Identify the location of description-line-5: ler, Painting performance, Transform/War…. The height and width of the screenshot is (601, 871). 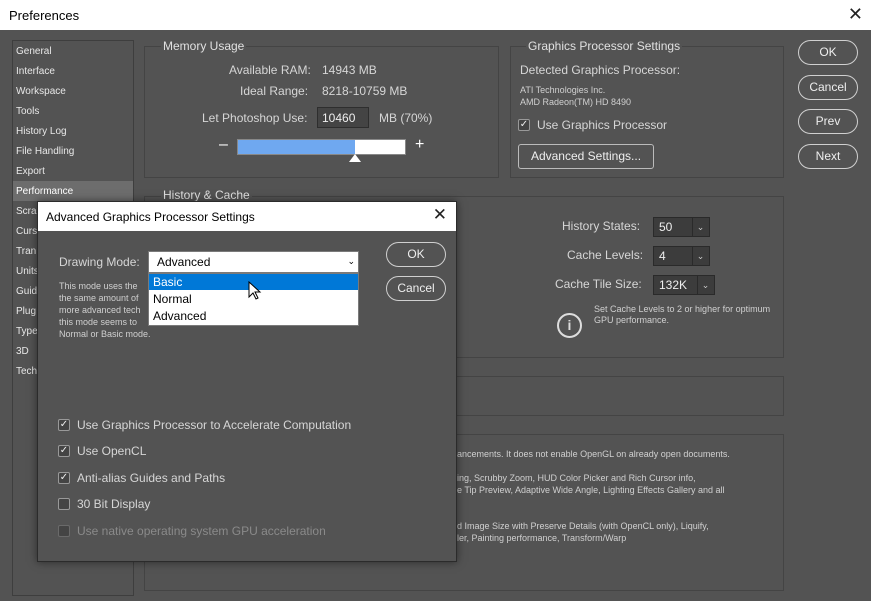
(542, 538).